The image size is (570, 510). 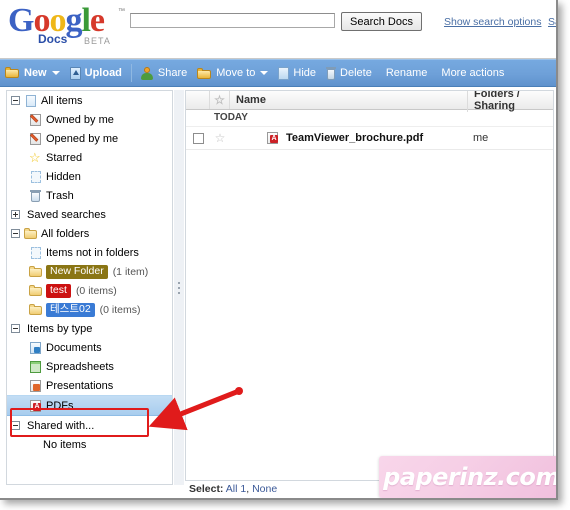 I want to click on sidebar-item-label: Items not in folders, so click(x=92, y=252).